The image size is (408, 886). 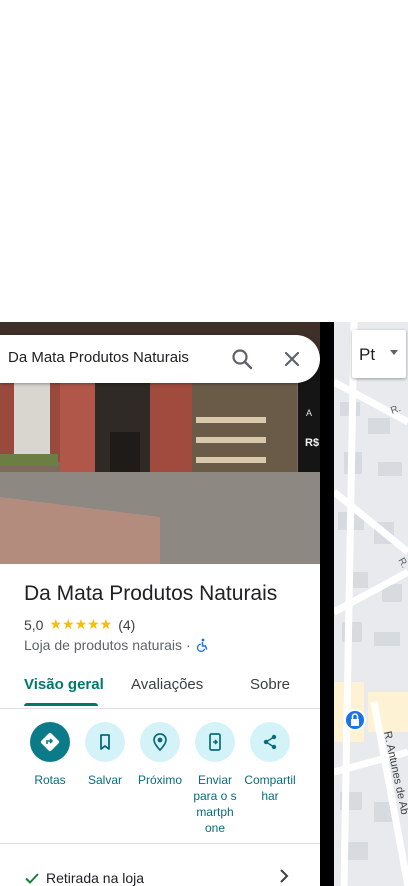 I want to click on nearby-circle, so click(x=160, y=742).